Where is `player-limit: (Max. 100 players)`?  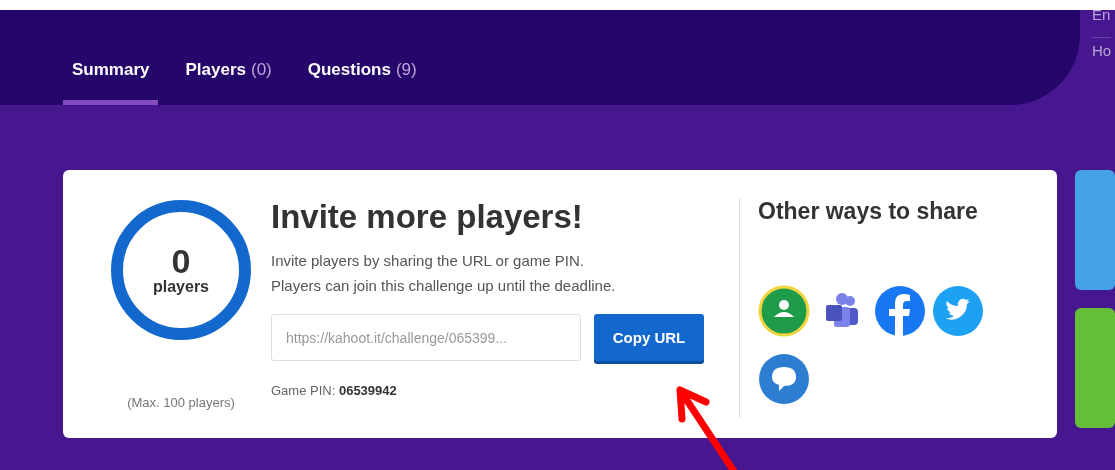 player-limit: (Max. 100 players) is located at coordinates (181, 402).